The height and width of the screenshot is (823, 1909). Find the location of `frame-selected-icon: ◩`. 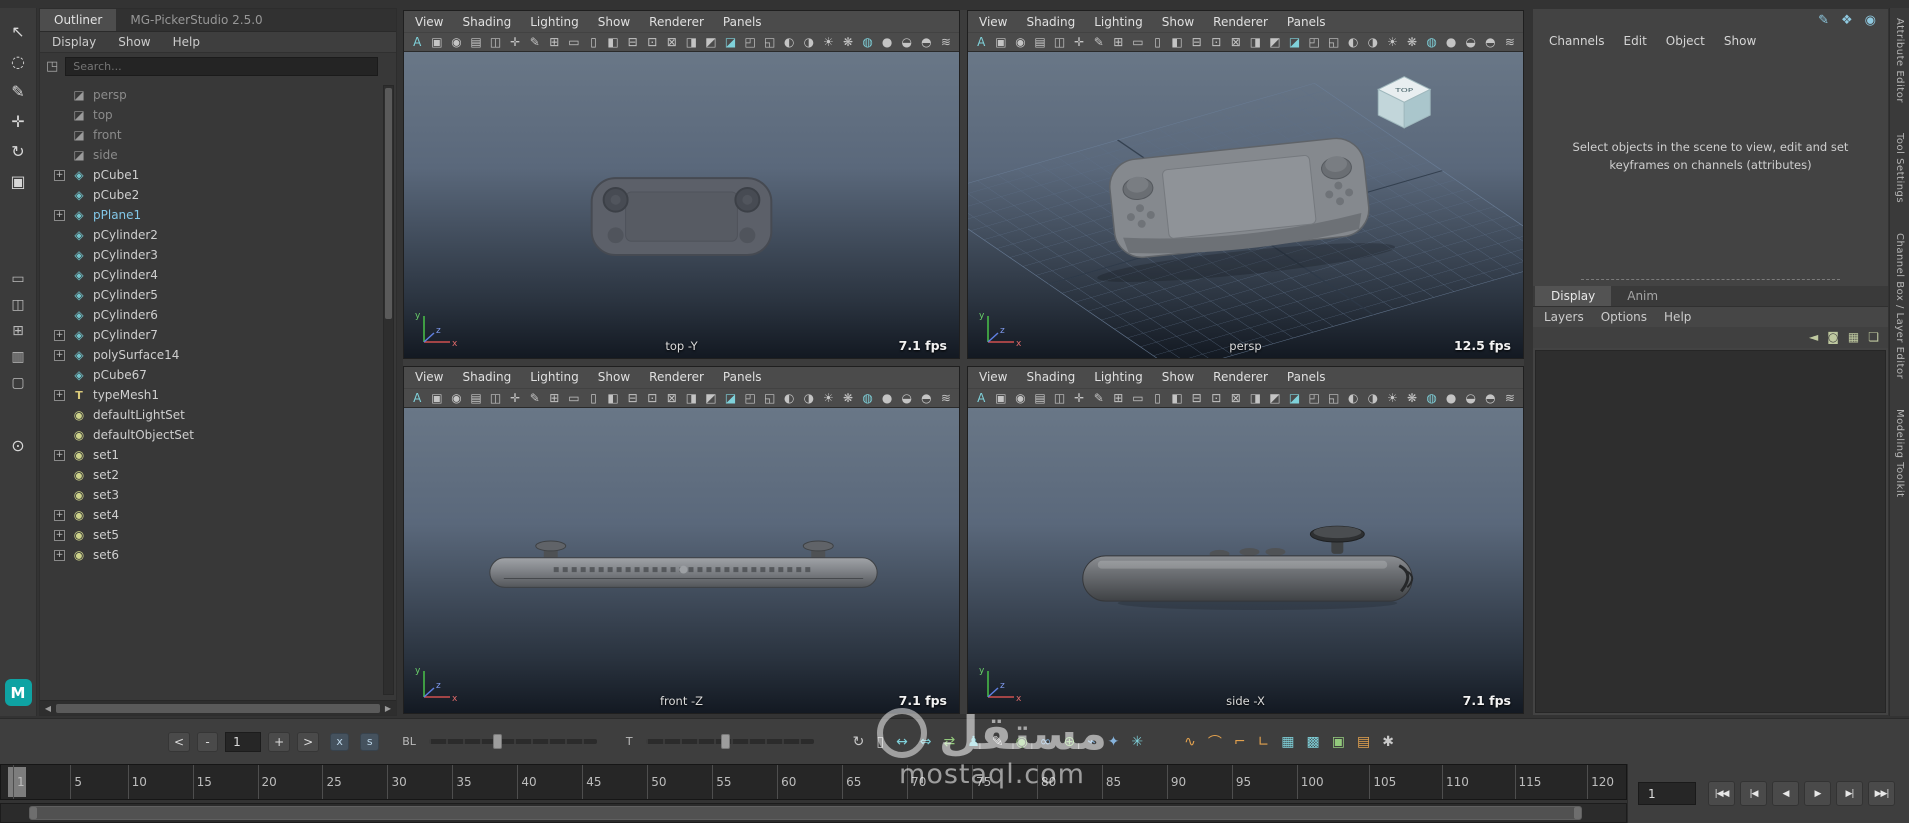

frame-selected-icon: ◩ is located at coordinates (1275, 398).